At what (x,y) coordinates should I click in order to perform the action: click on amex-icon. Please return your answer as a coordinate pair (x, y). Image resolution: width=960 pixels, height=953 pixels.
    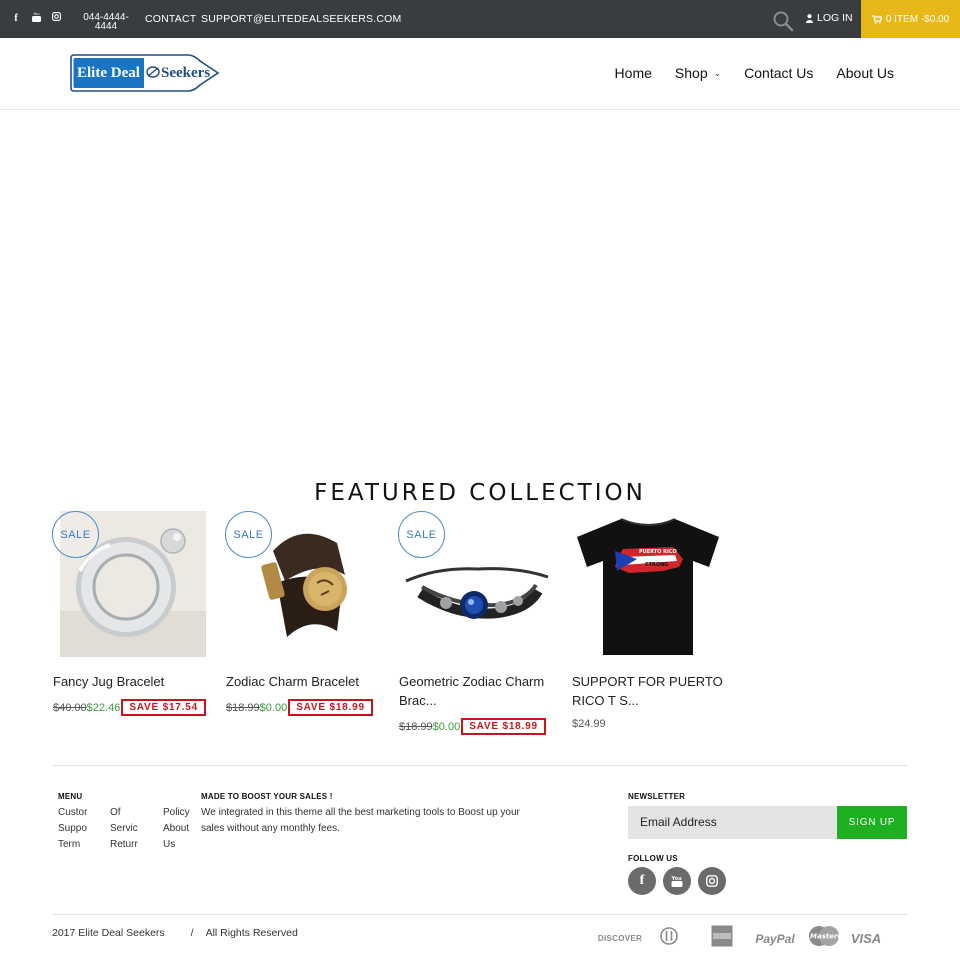
    Looking at the image, I should click on (722, 938).